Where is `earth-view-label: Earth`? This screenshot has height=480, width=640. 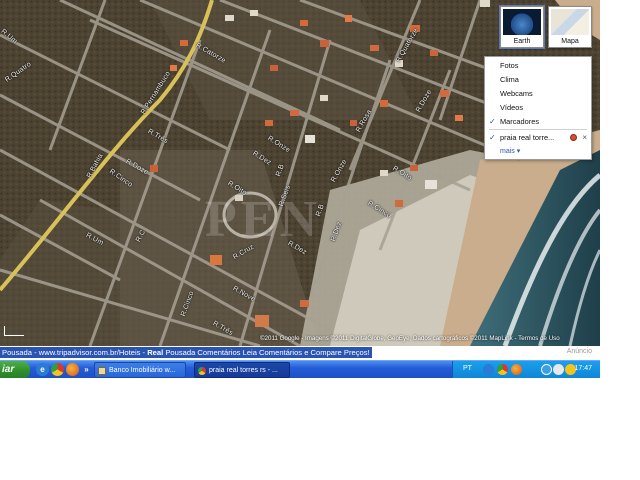 earth-view-label: Earth is located at coordinates (522, 41).